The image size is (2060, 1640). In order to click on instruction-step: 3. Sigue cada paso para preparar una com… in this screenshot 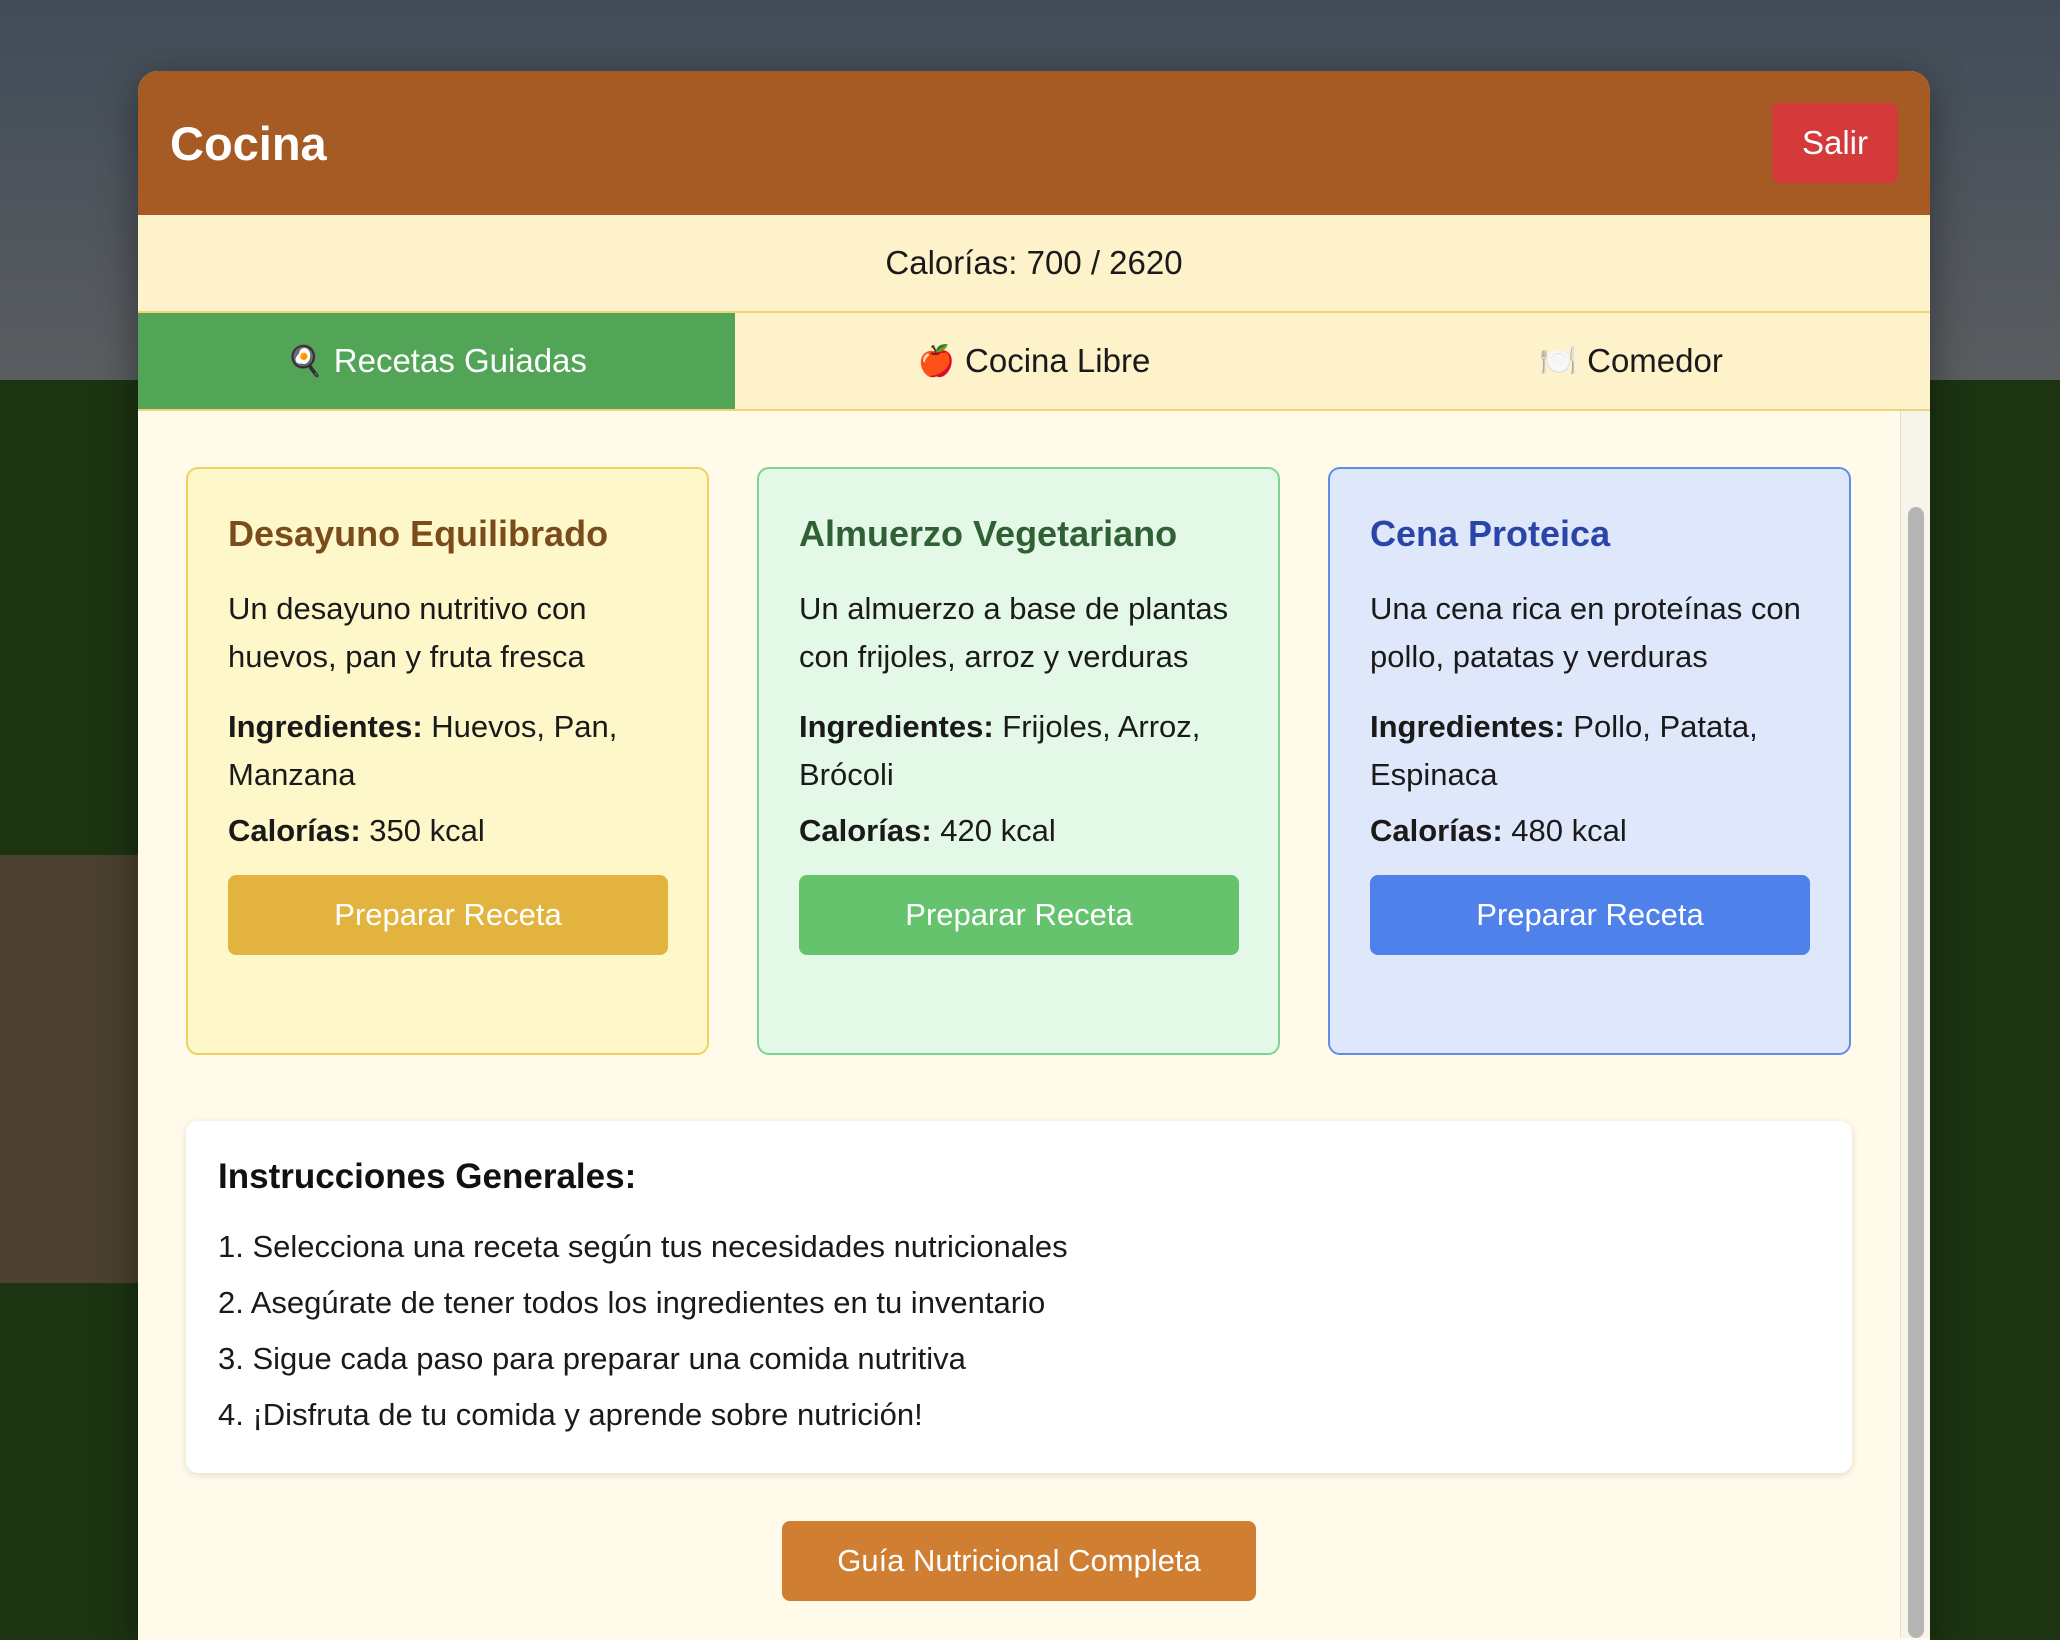, I will do `click(592, 1358)`.